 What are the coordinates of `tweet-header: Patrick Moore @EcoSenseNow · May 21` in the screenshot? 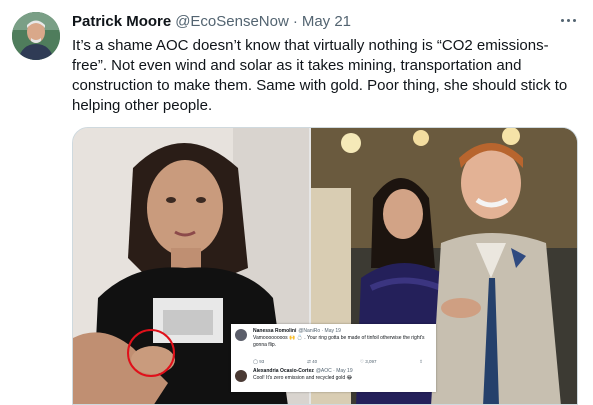 It's located at (211, 23).